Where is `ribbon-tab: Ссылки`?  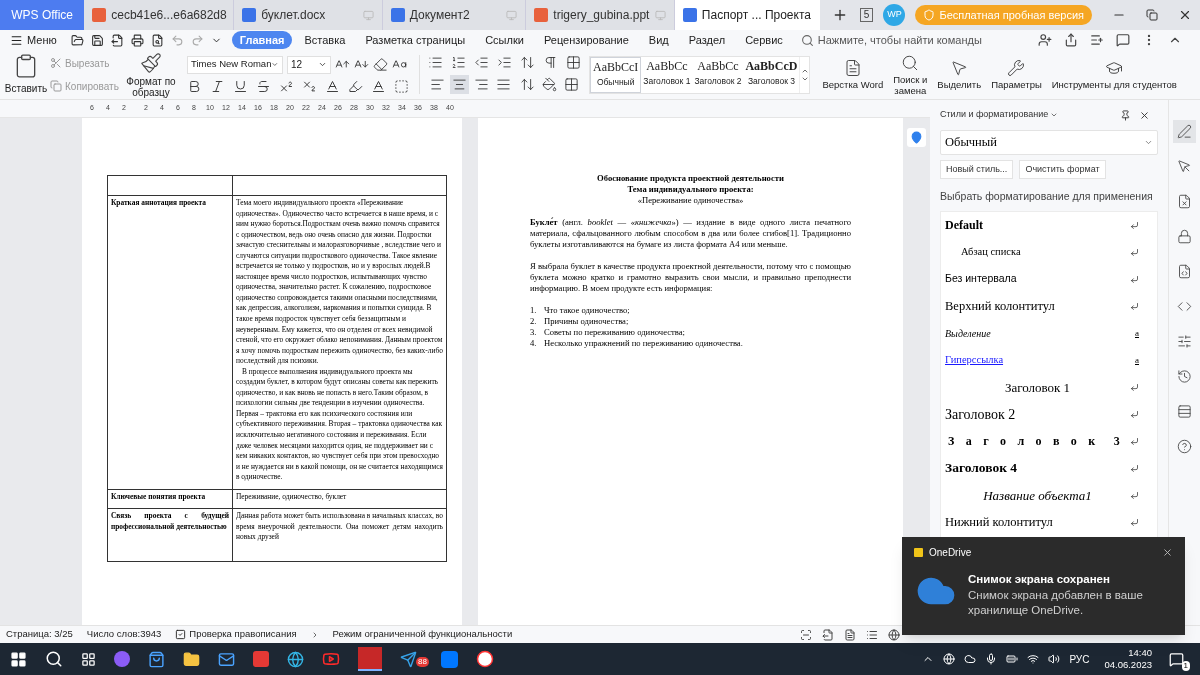
ribbon-tab: Ссылки is located at coordinates (504, 40).